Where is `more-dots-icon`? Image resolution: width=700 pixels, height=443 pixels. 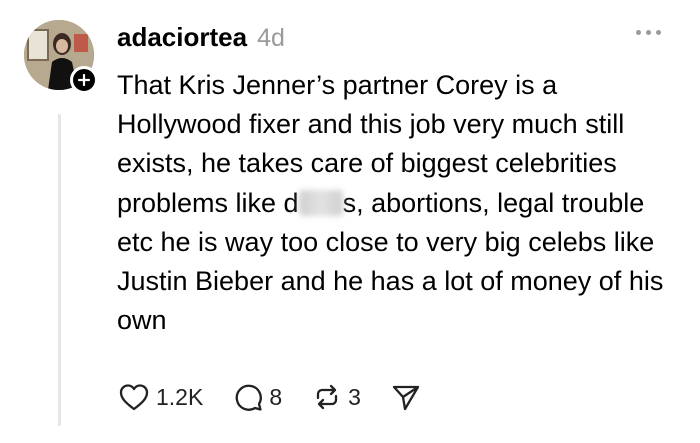 more-dots-icon is located at coordinates (648, 32).